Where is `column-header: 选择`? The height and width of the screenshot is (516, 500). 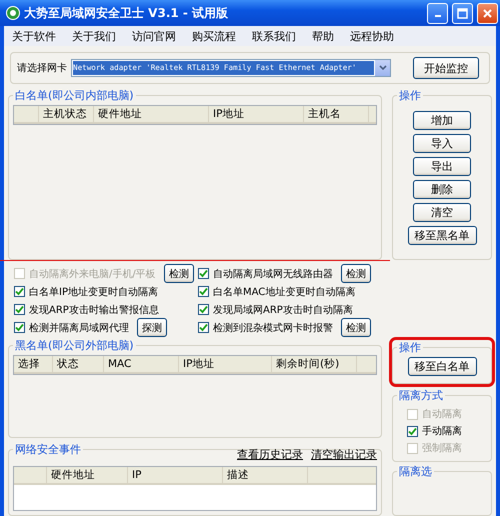
column-header: 选择 is located at coordinates (33, 364).